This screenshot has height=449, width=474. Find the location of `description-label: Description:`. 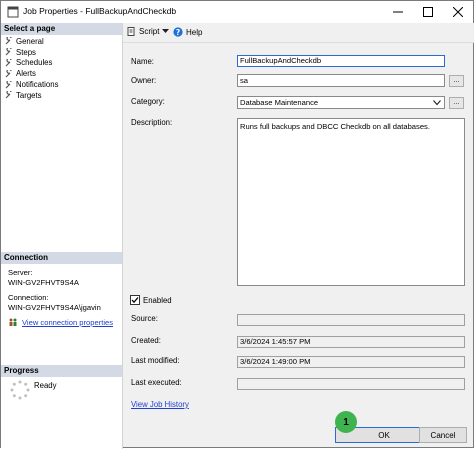

description-label: Description: is located at coordinates (152, 122).